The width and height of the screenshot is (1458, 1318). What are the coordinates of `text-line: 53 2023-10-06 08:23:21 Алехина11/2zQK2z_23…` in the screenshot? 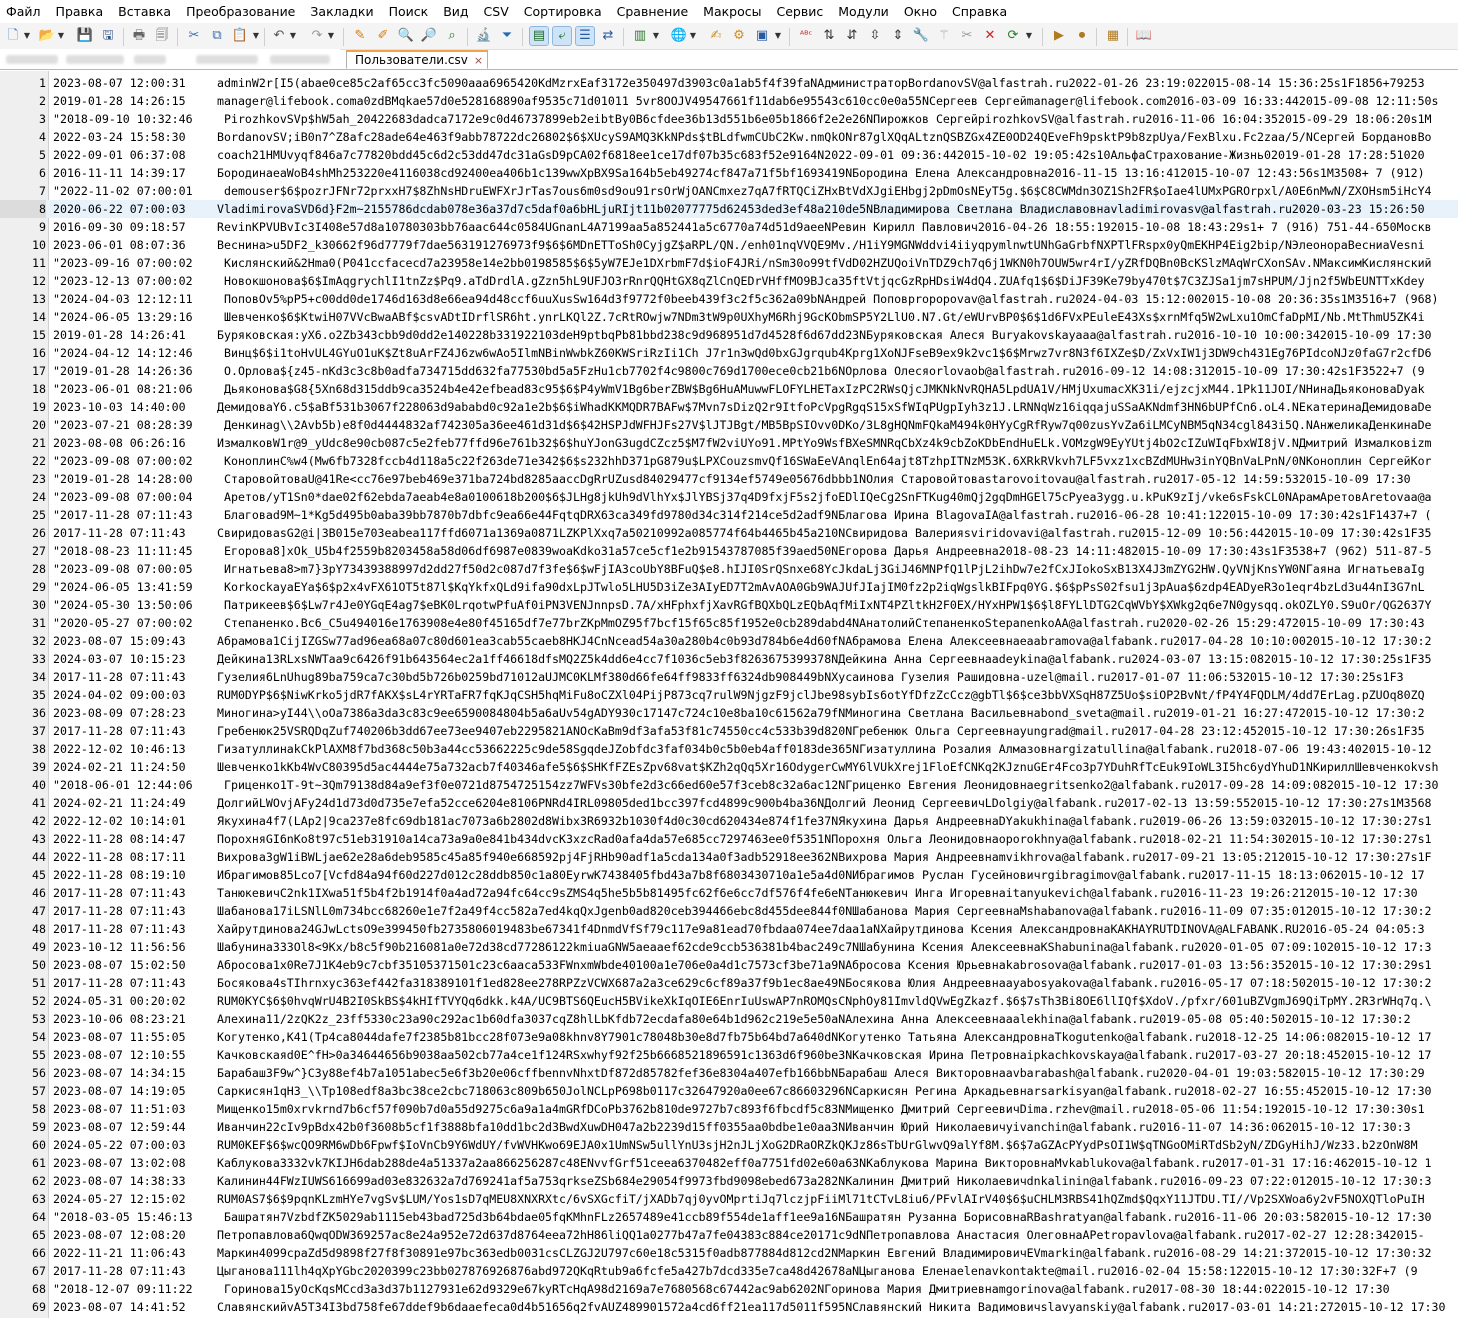 It's located at (729, 1019).